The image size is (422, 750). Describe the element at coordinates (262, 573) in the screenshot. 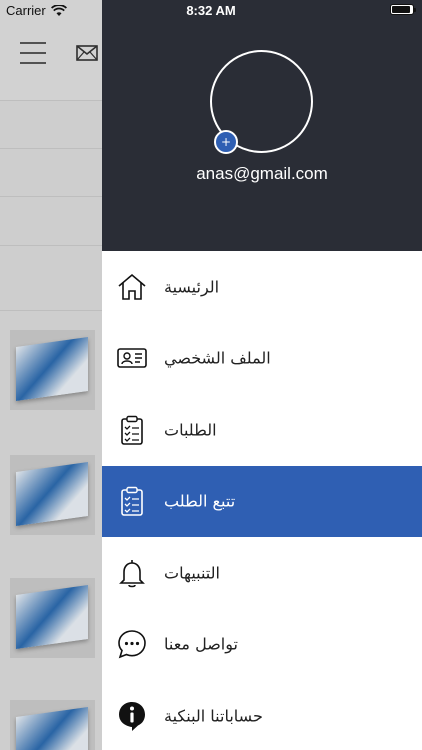

I see `menu-item-notifications: التنبيهات` at that location.